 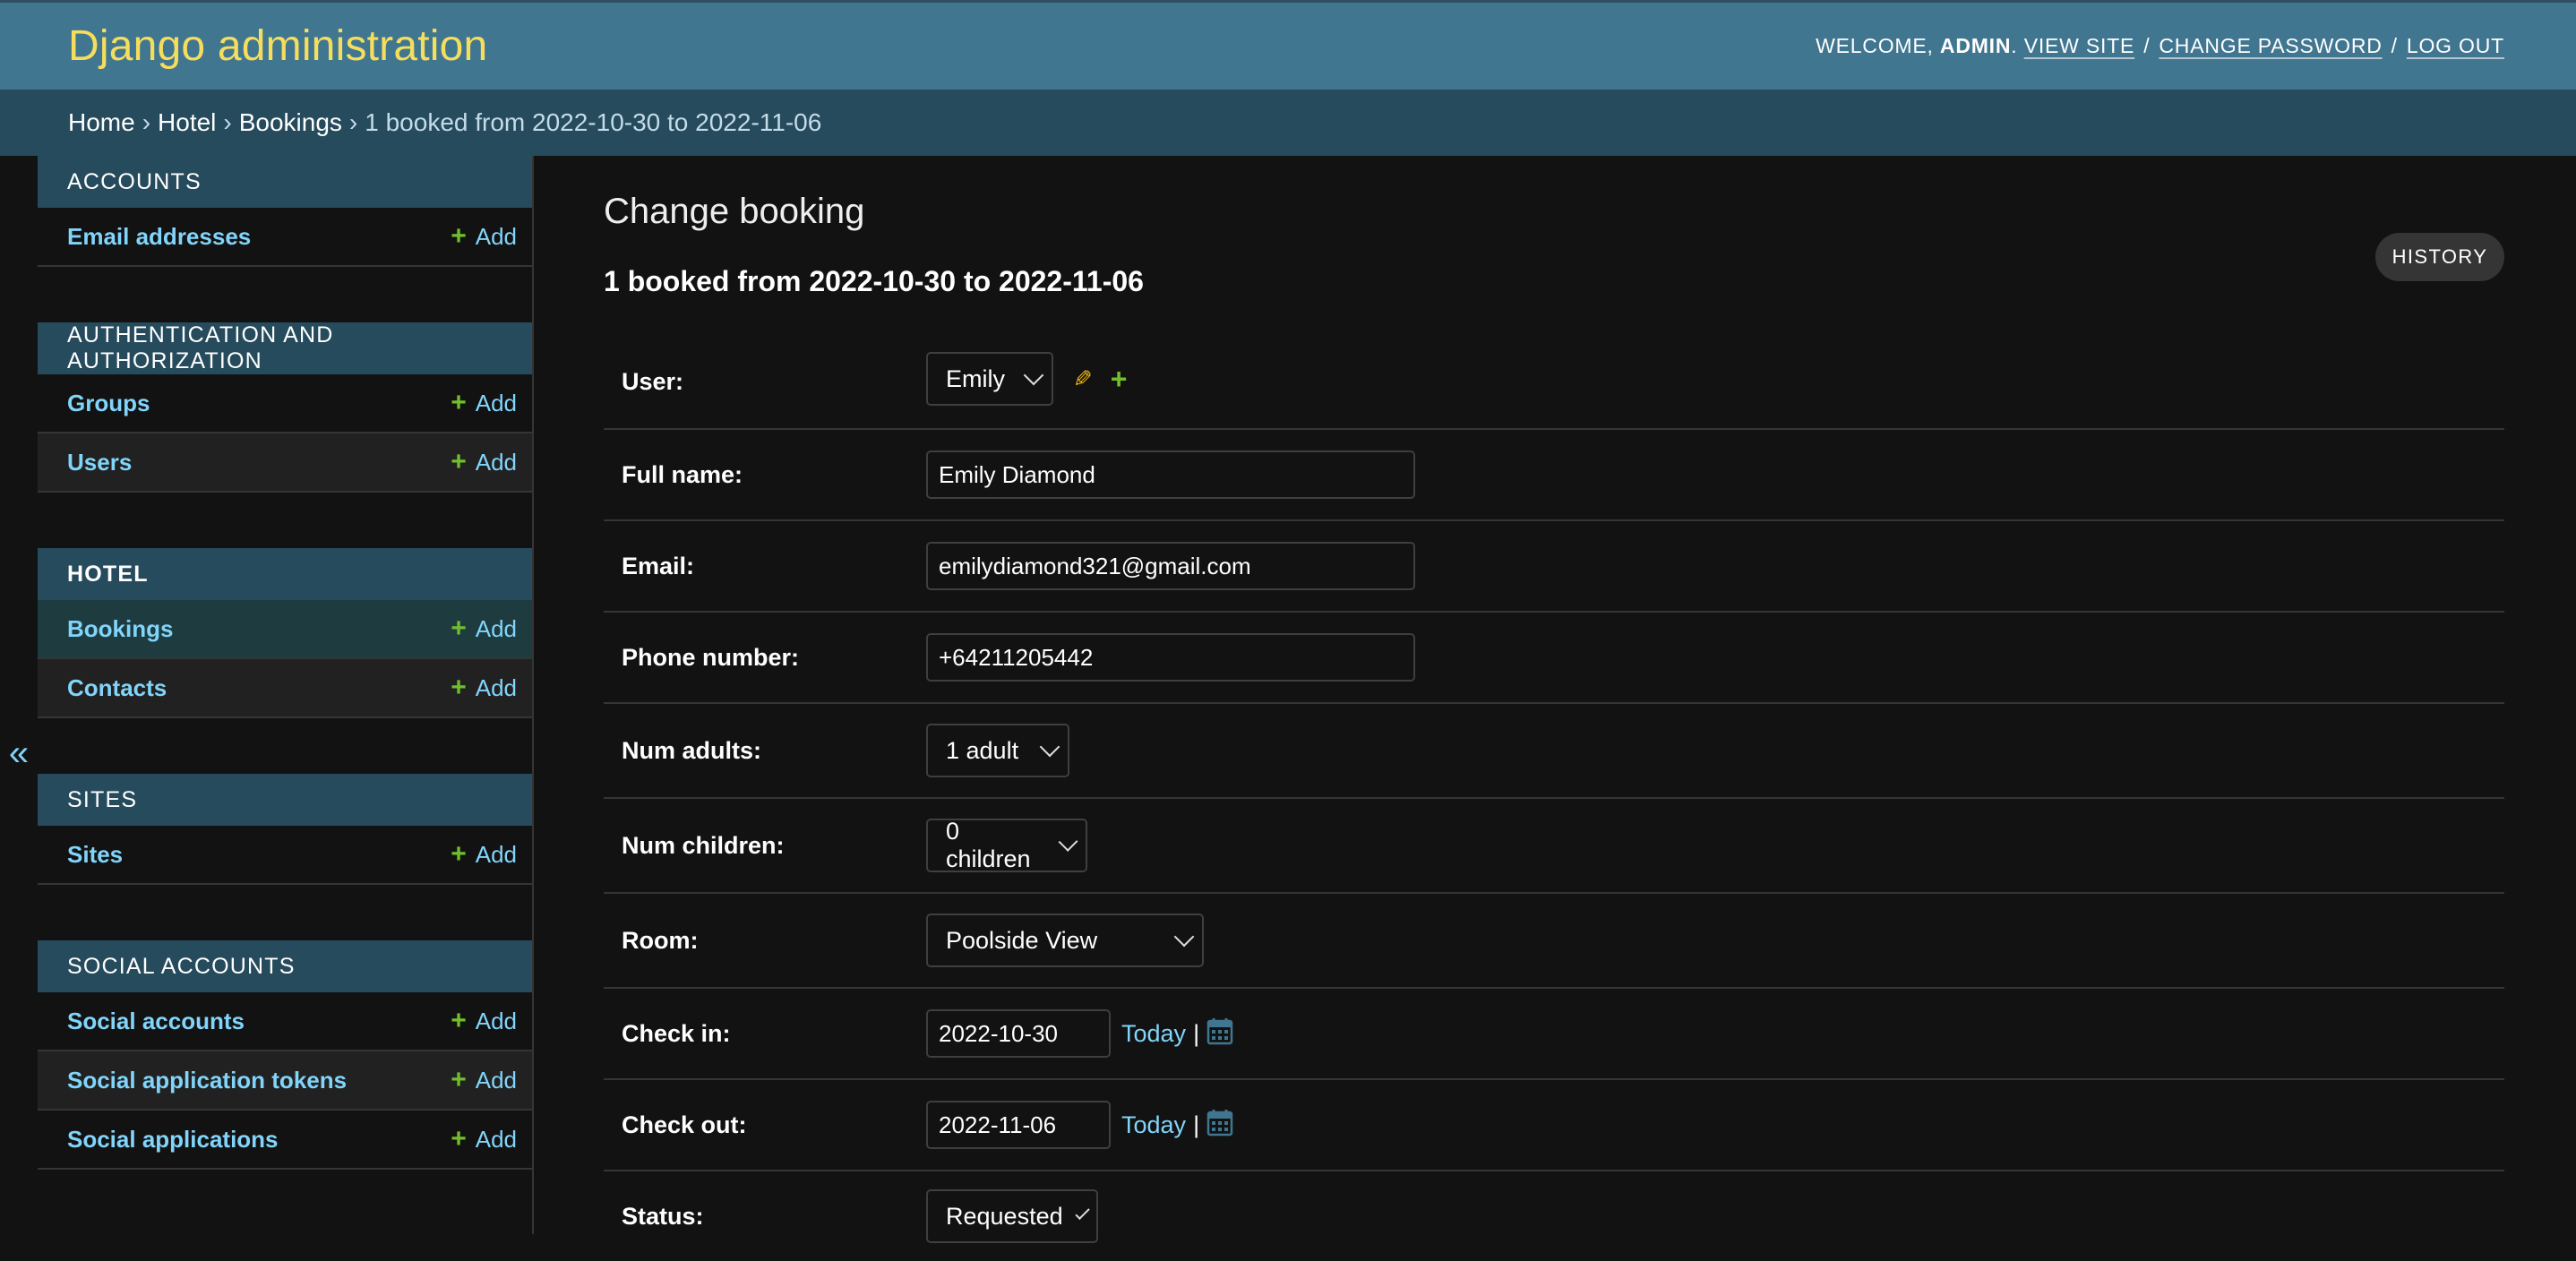 I want to click on change-password-link: CHANGE PASSWORD, so click(x=2270, y=46).